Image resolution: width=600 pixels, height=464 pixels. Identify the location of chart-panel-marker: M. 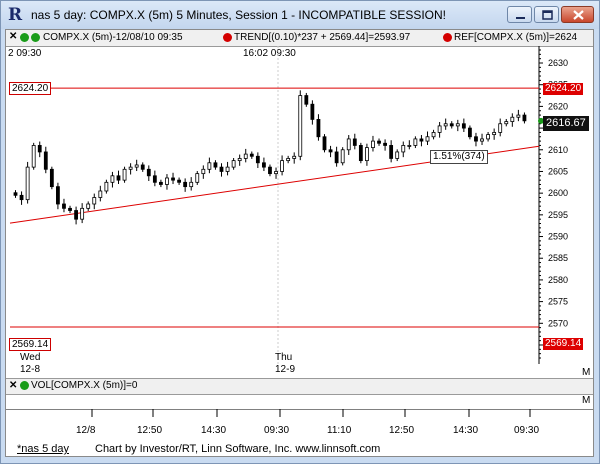
(586, 372).